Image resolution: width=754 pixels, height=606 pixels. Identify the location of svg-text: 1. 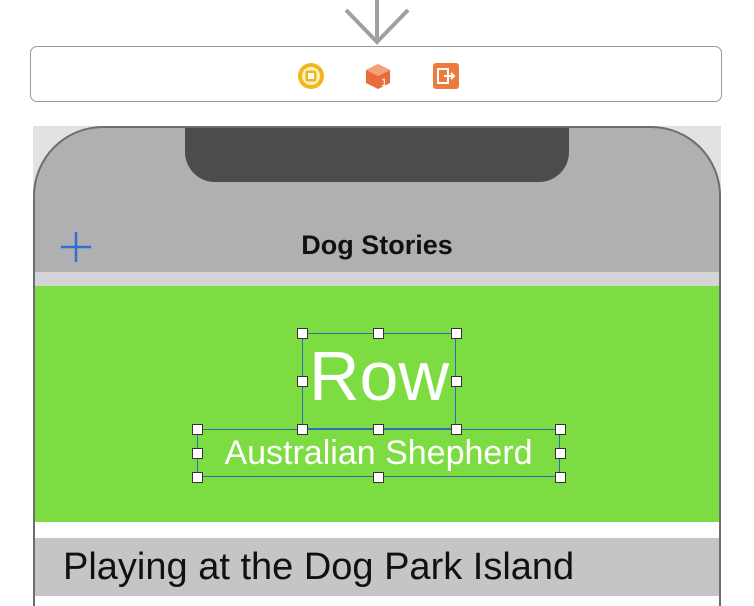
(384, 83).